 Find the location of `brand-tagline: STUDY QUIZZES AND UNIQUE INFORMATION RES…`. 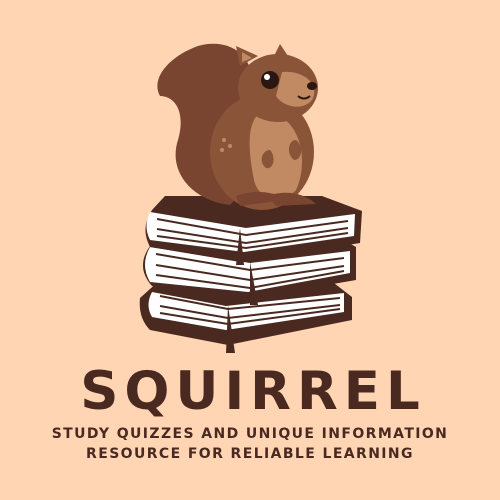

brand-tagline: STUDY QUIZZES AND UNIQUE INFORMATION RES… is located at coordinates (250, 444).